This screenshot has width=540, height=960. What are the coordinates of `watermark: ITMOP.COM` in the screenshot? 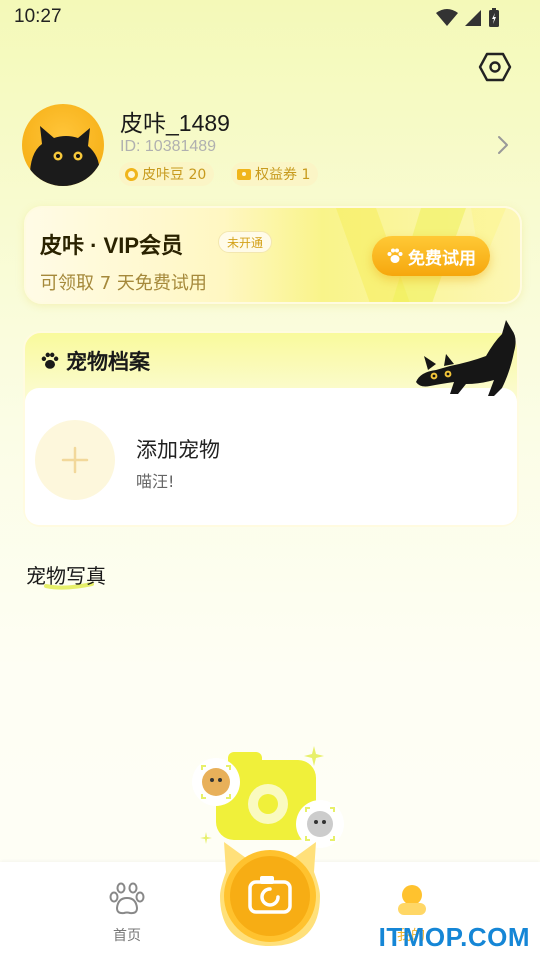 It's located at (454, 937).